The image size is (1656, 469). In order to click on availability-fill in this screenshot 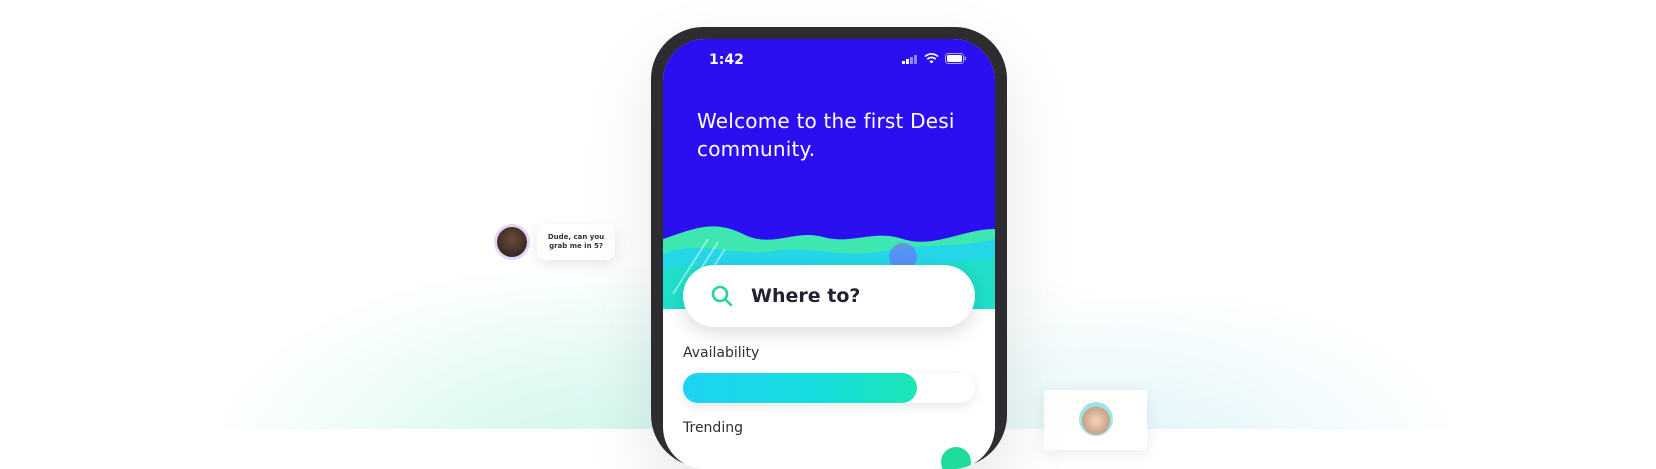, I will do `click(800, 388)`.